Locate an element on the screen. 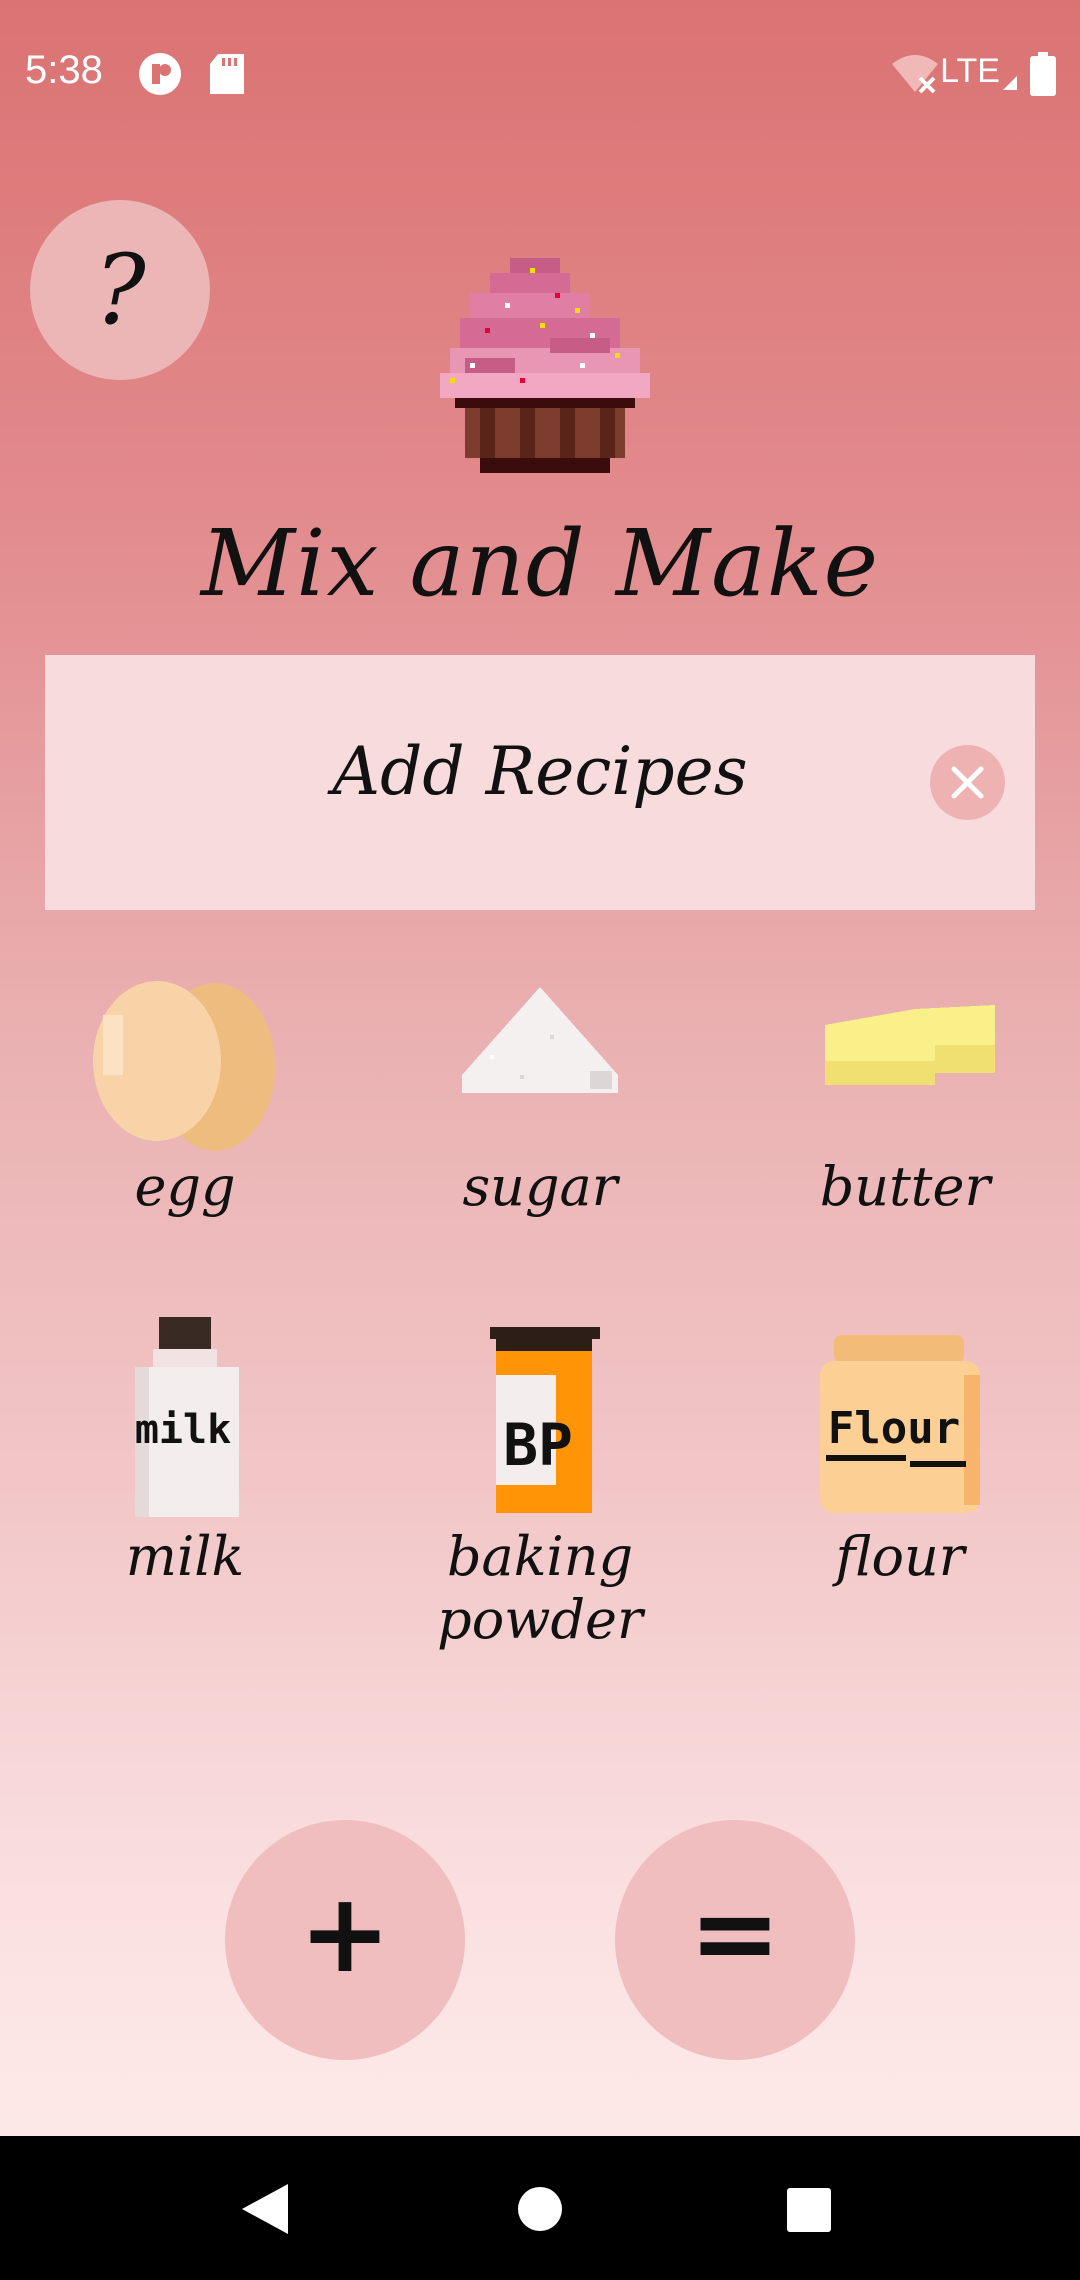 This screenshot has height=2280, width=1080. milk-bottle-icon: milk is located at coordinates (187, 1417).